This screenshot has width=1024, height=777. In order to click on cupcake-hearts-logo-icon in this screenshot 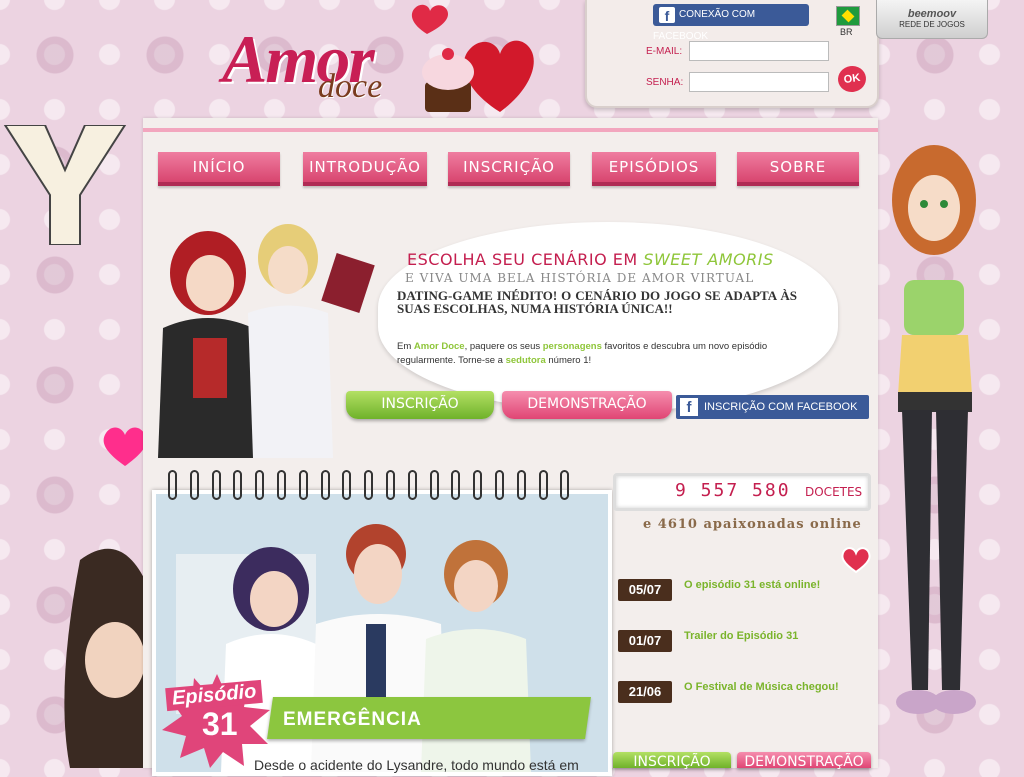, I will do `click(472, 58)`.